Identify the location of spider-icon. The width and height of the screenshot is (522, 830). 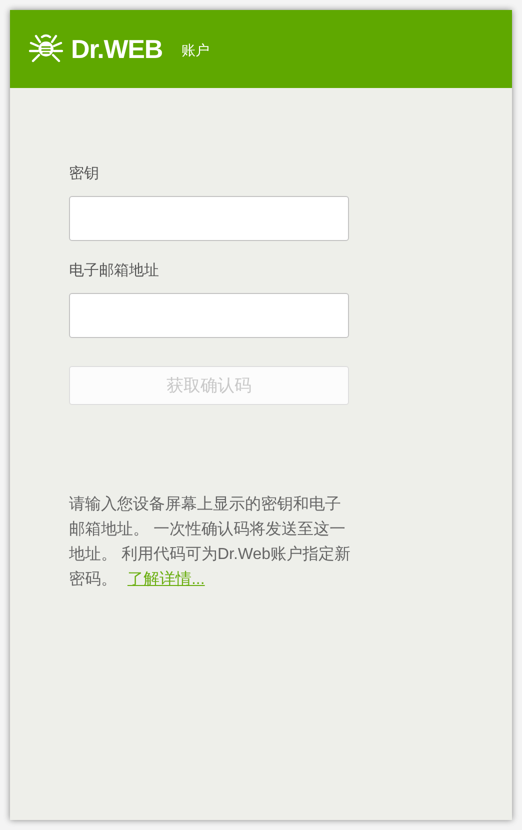
(46, 49).